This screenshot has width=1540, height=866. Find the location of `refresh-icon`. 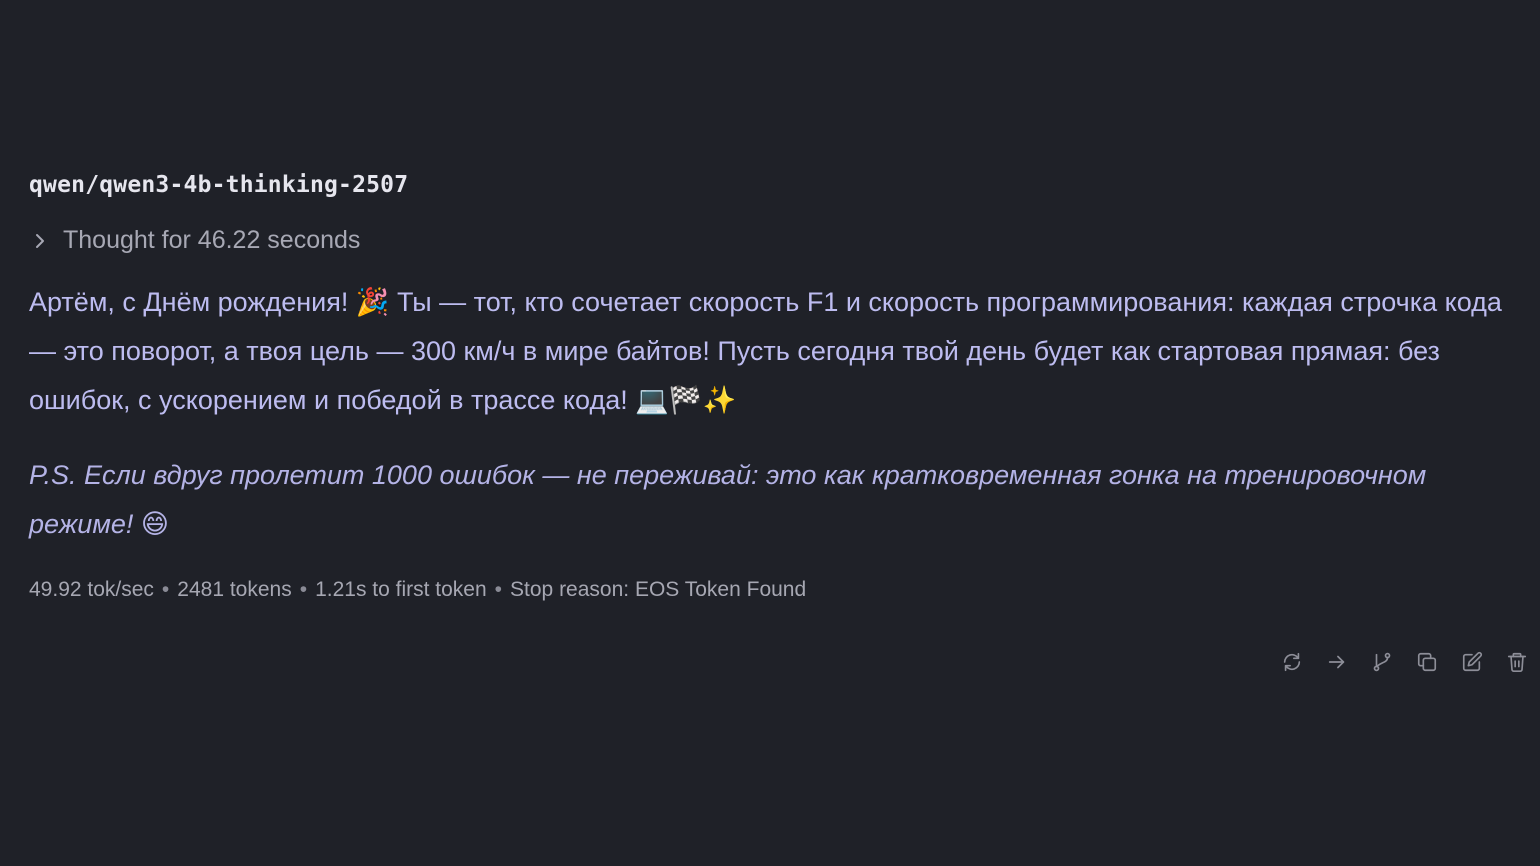

refresh-icon is located at coordinates (1292, 662).